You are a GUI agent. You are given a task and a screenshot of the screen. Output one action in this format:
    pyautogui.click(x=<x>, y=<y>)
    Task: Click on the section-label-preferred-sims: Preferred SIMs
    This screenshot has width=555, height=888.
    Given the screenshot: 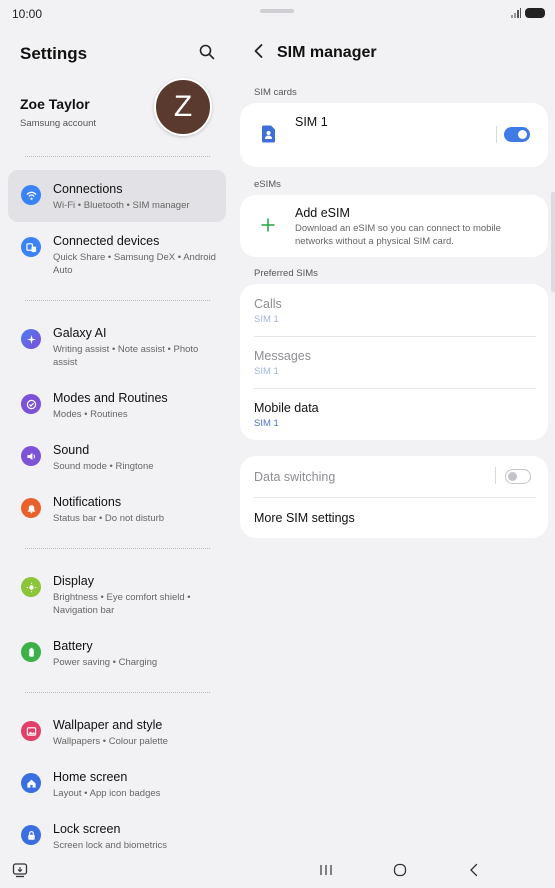 What is the action you would take?
    pyautogui.click(x=286, y=273)
    